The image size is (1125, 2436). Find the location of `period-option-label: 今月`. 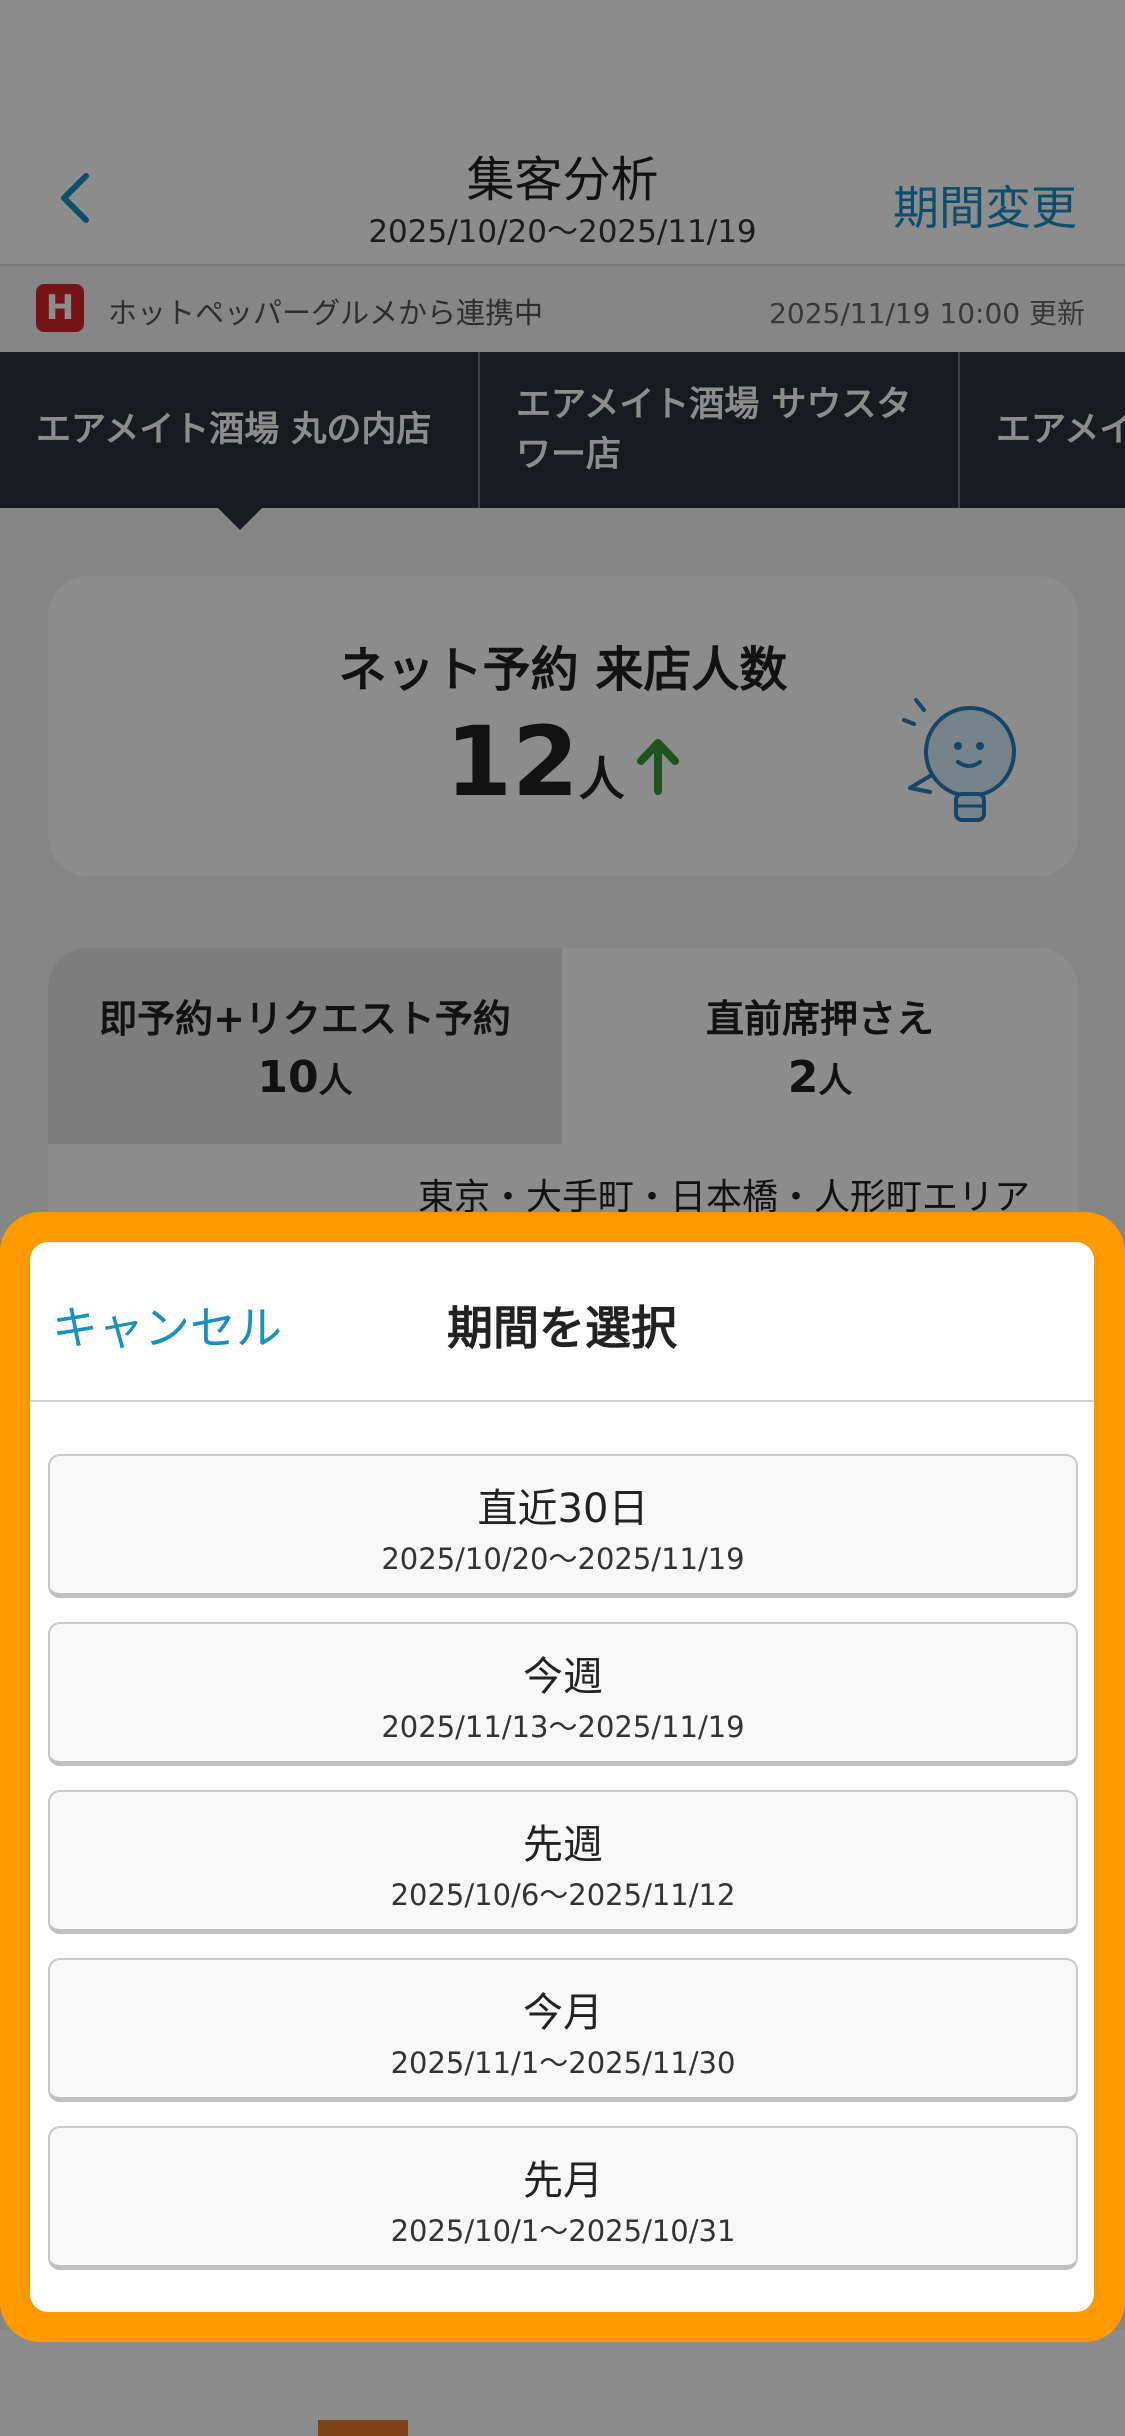

period-option-label: 今月 is located at coordinates (563, 2013).